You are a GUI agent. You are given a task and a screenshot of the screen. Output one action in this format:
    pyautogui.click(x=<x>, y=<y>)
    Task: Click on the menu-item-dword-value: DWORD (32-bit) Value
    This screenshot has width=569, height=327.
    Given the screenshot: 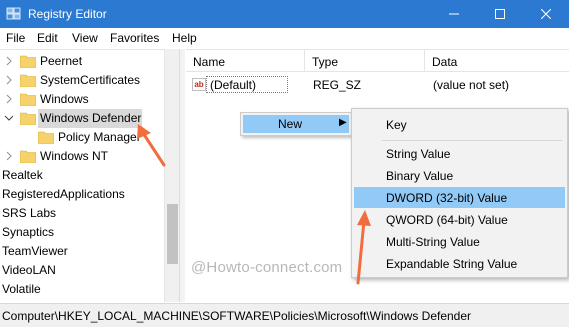 What is the action you would take?
    pyautogui.click(x=459, y=197)
    